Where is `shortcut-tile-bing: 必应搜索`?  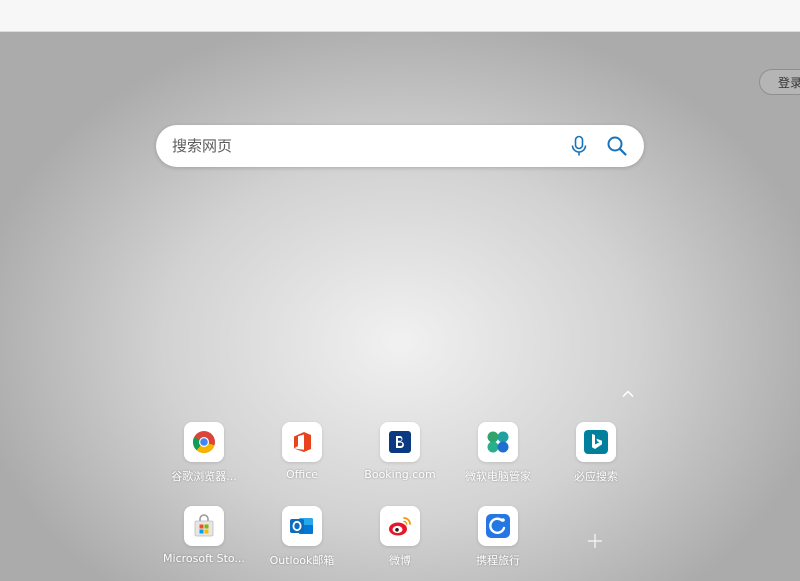 shortcut-tile-bing: 必应搜索 is located at coordinates (596, 457).